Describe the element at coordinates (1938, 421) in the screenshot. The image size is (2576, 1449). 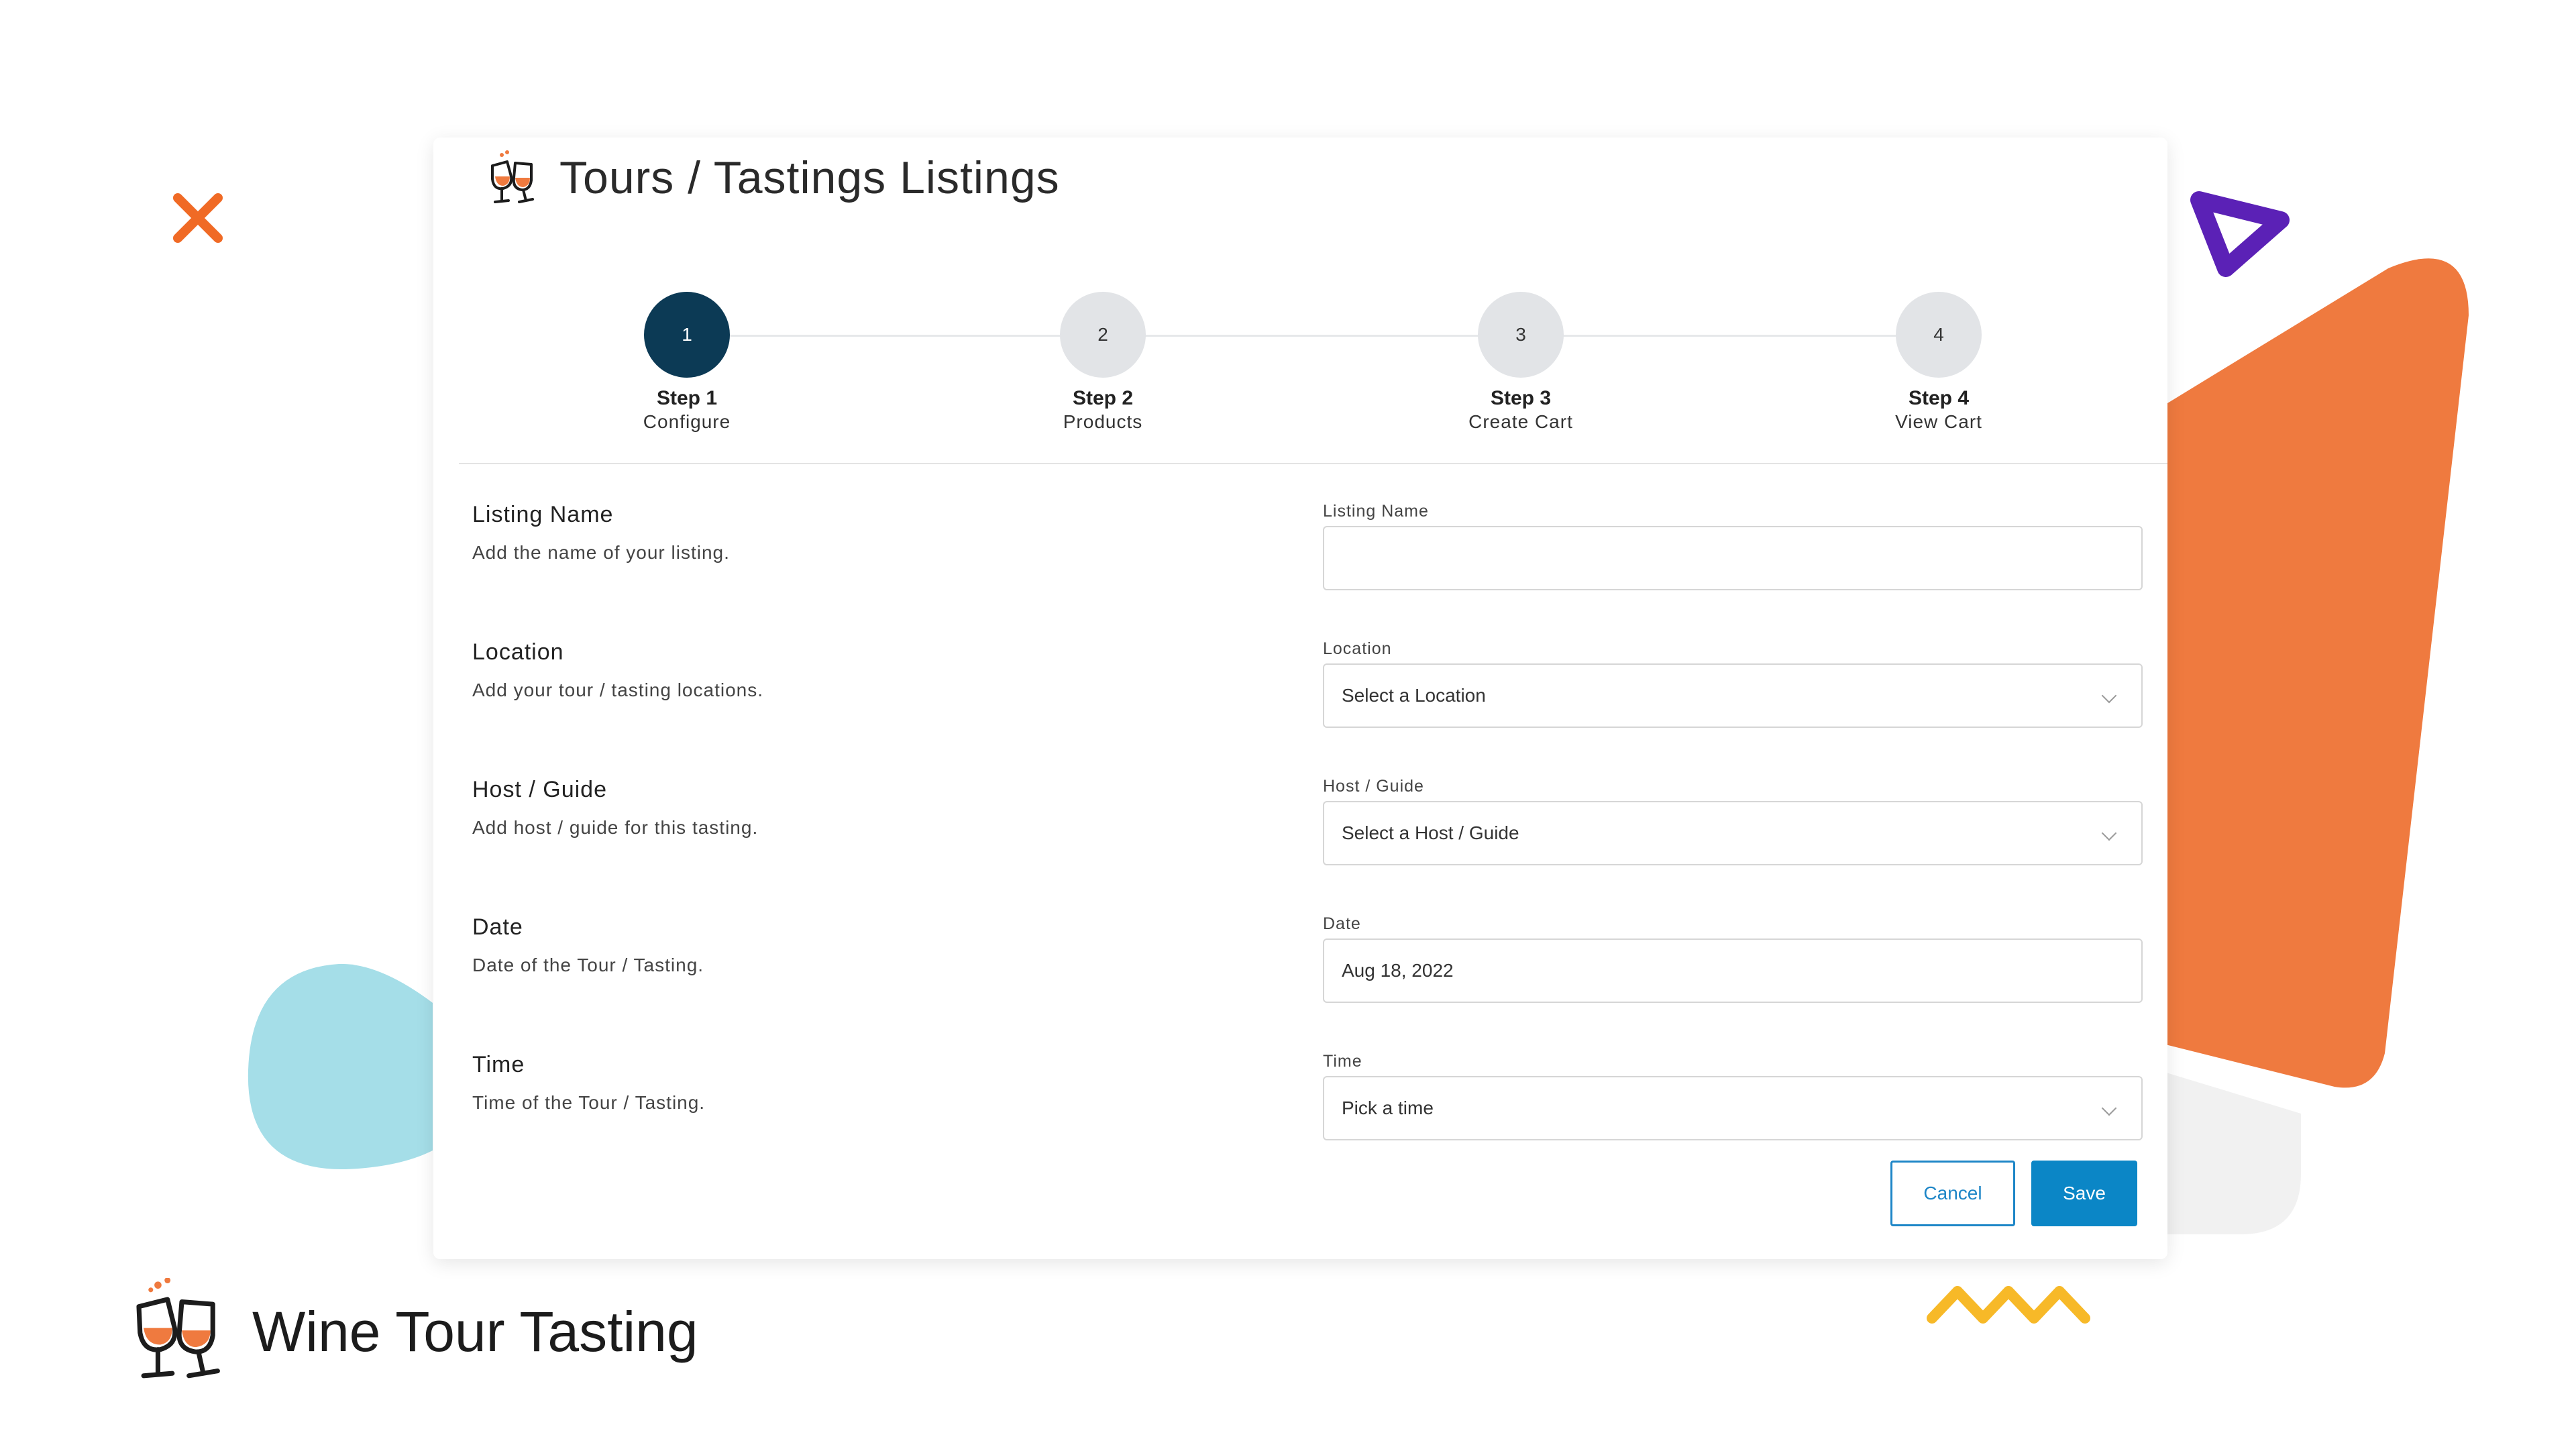
I see `step-4-sub: View Cart` at that location.